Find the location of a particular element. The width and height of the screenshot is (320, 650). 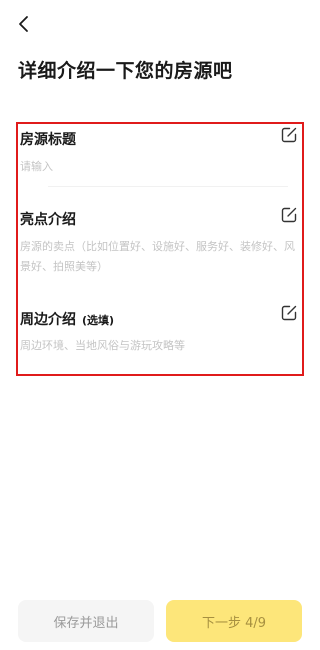

listing-title-label-text: 房源标题 is located at coordinates (48, 140).